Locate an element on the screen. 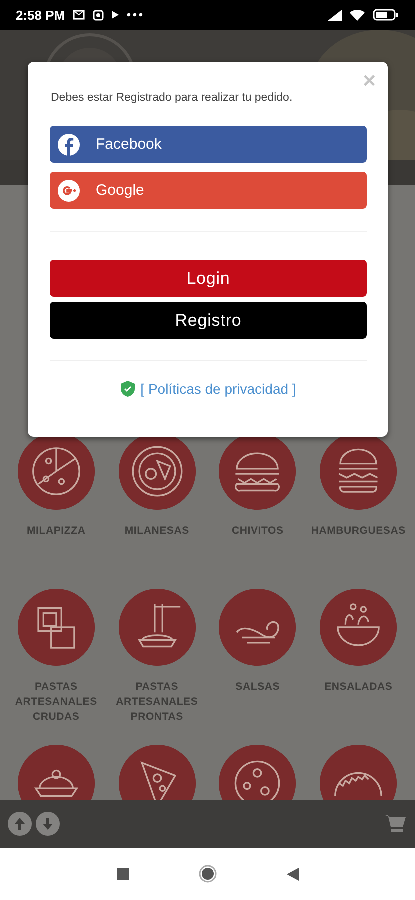  category-label: MILANESAS is located at coordinates (157, 531).